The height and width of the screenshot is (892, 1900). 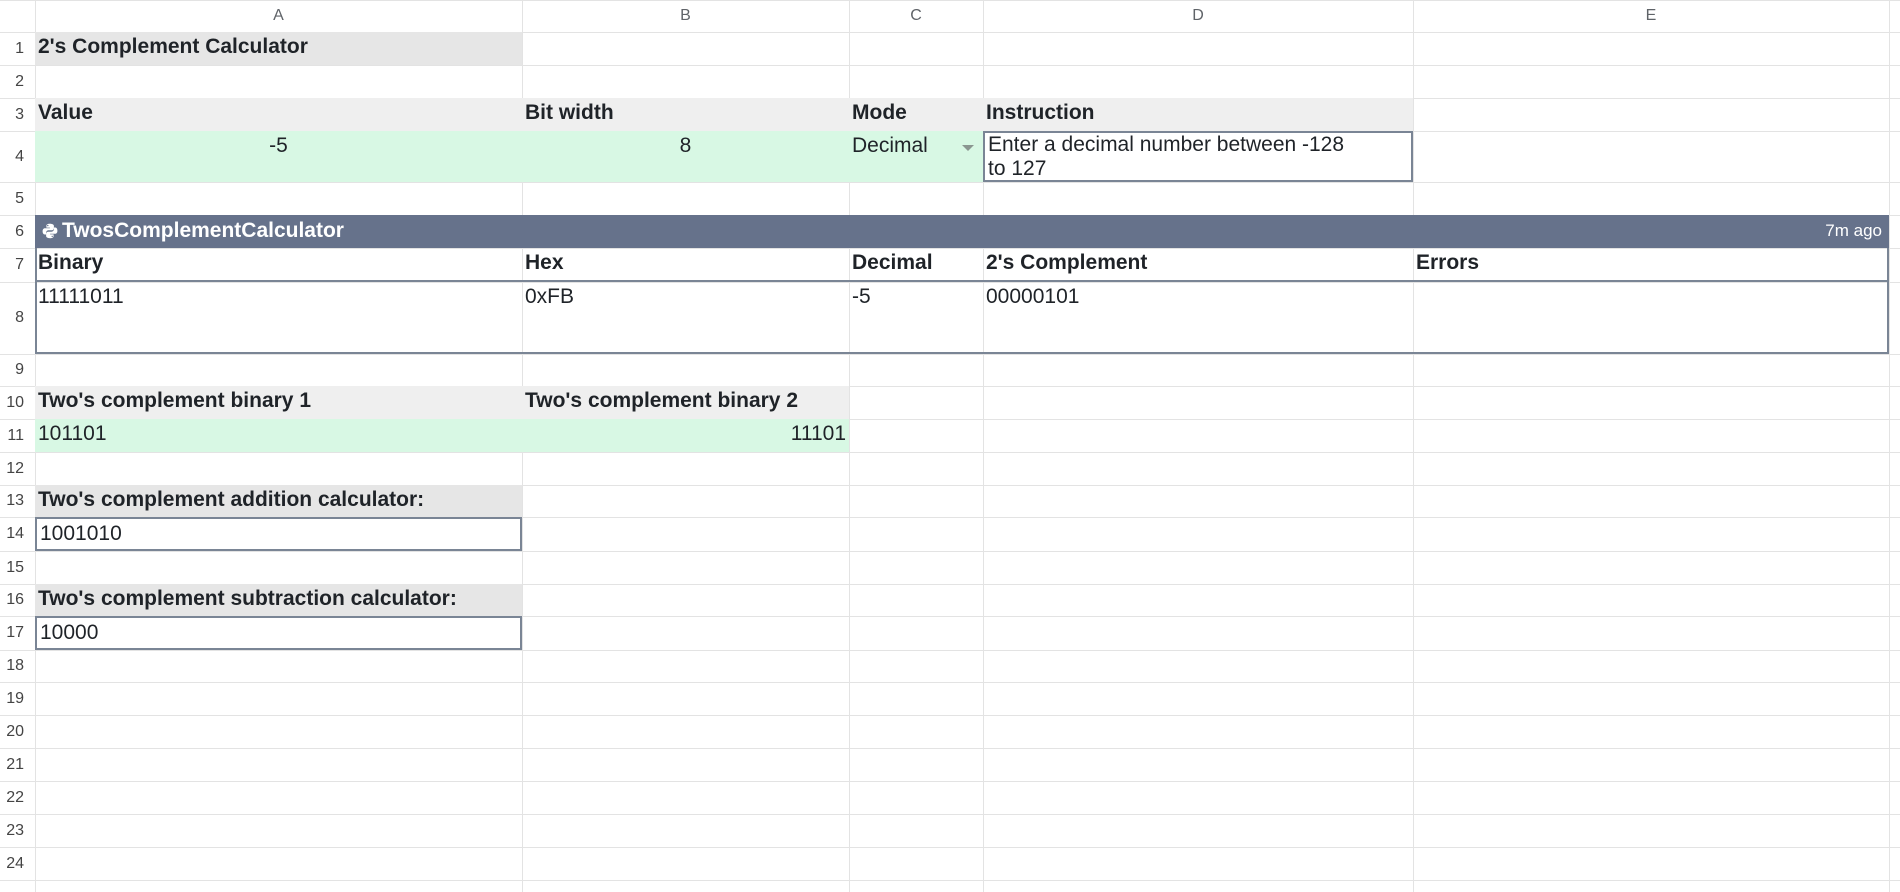 I want to click on calculator-updated-time: 7m ago, so click(x=1853, y=230).